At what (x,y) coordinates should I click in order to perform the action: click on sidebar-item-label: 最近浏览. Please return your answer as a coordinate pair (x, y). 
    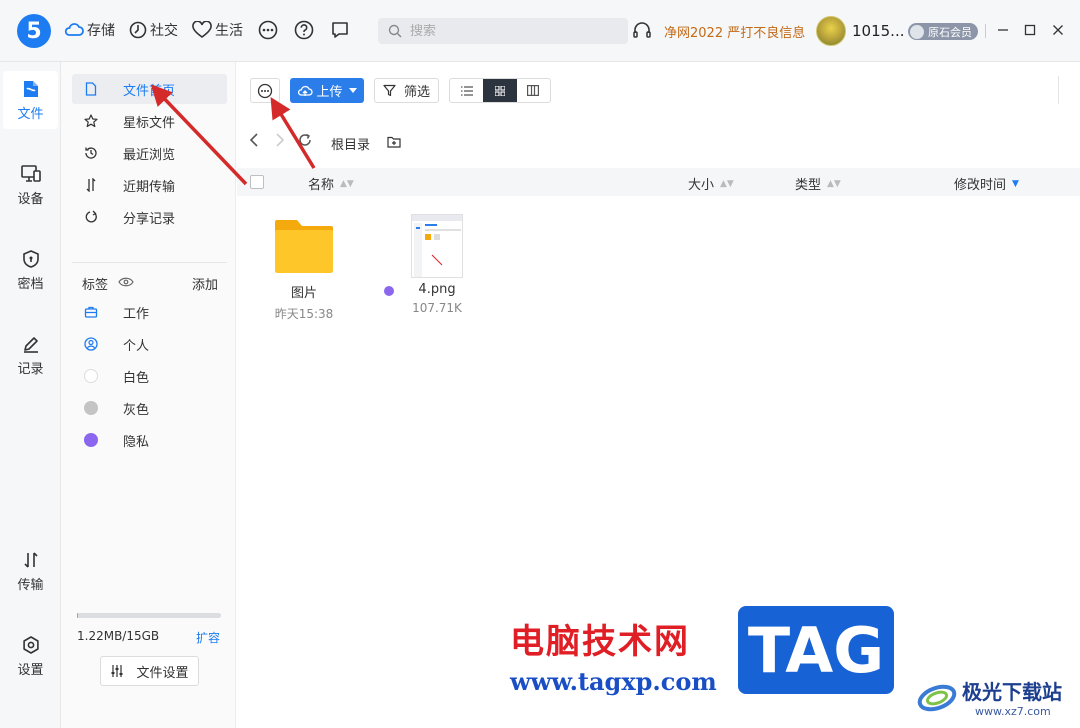
    Looking at the image, I should click on (149, 155).